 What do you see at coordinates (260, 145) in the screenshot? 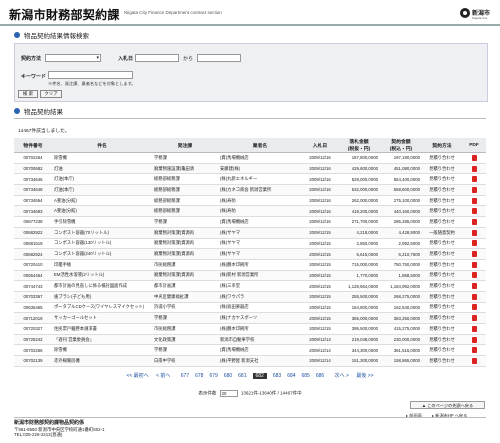
I see `column-header: 業者名` at bounding box center [260, 145].